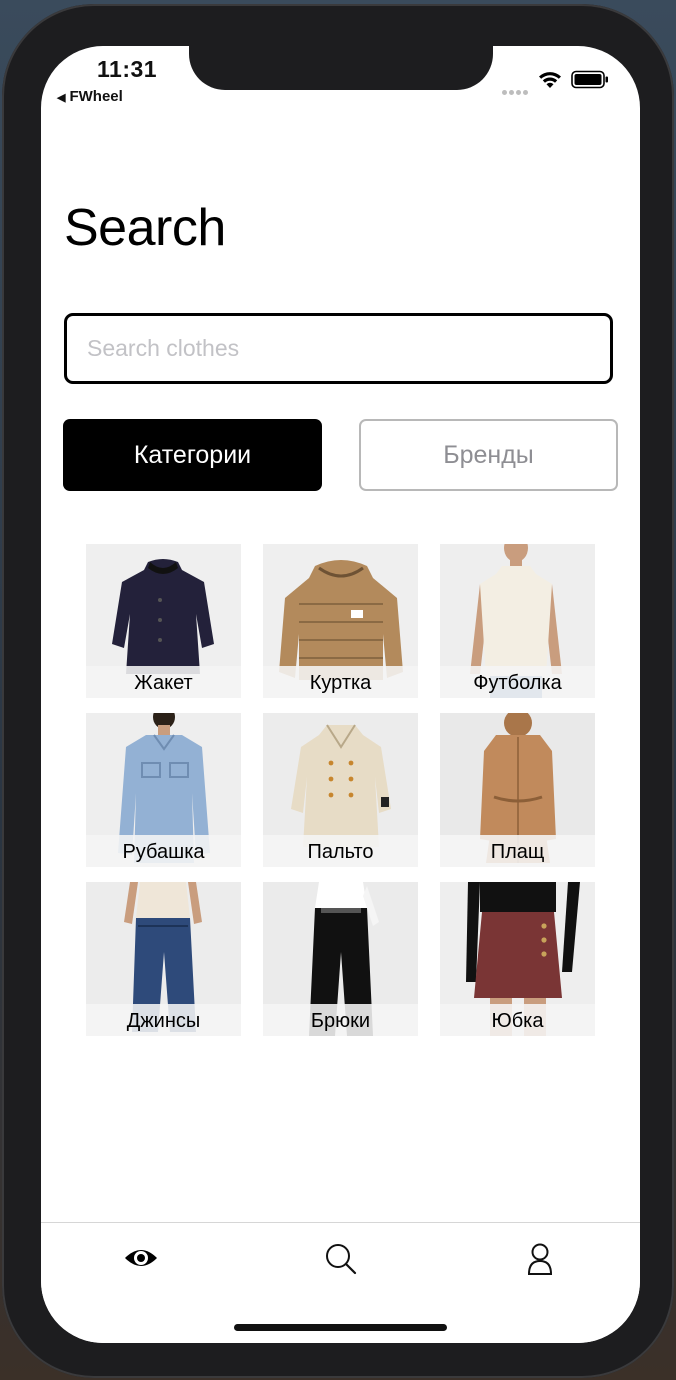 The image size is (676, 1380). I want to click on eye-icon, so click(141, 1260).